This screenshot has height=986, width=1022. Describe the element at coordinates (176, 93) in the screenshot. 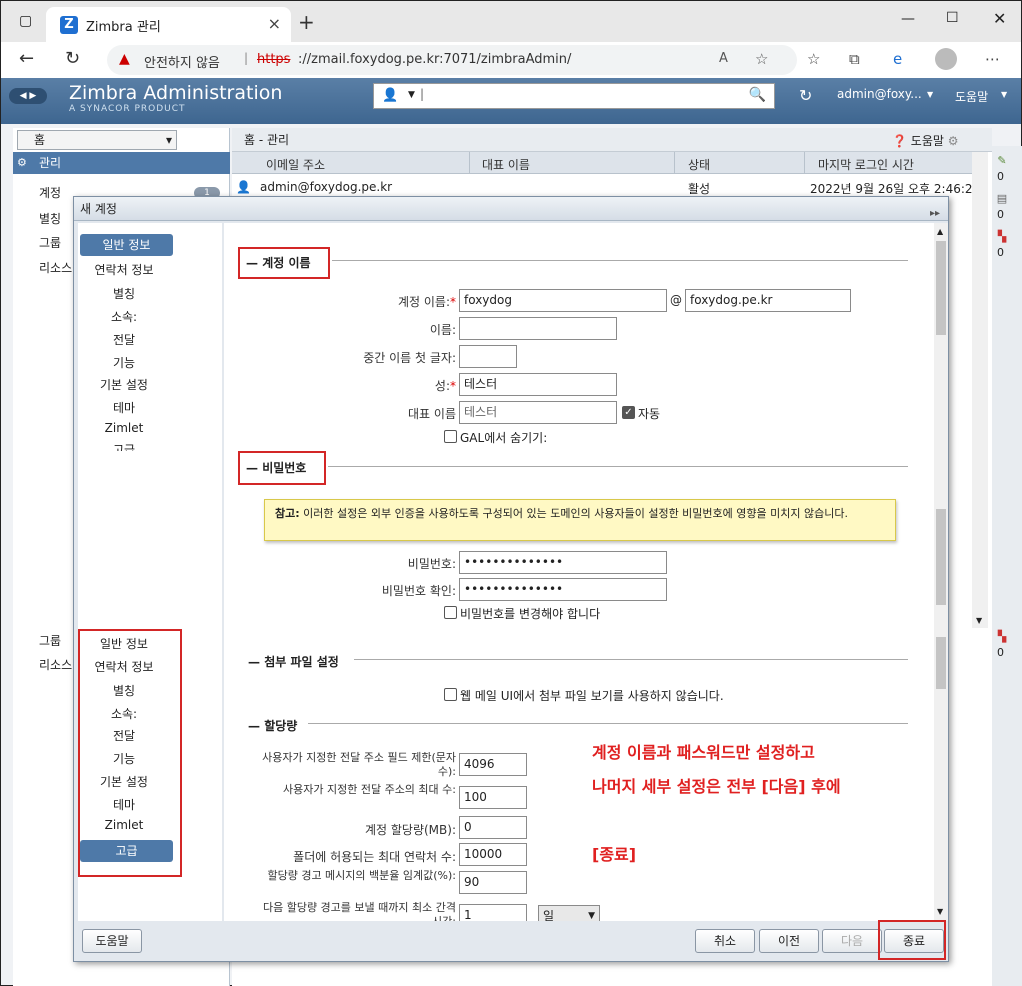

I see `zimbra-brand: Zimbra Administration` at that location.